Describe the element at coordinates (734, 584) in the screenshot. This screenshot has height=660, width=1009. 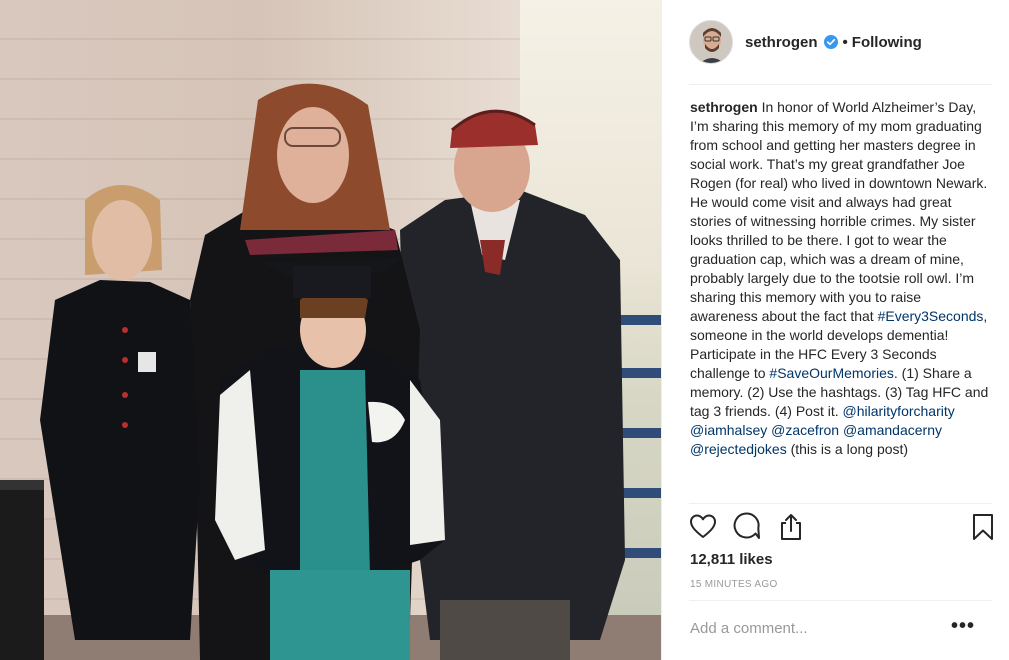
I see `post-timestamp: 15 MINUTES AGO` at that location.